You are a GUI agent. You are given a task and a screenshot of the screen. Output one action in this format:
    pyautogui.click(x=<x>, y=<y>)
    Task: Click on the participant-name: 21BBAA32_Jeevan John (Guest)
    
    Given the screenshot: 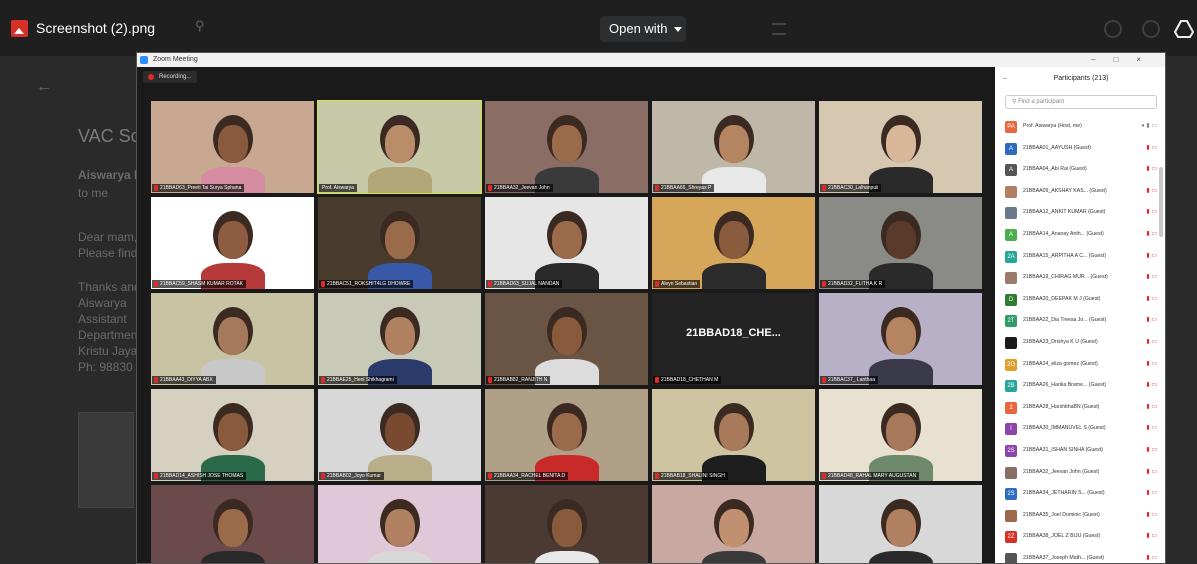 What is the action you would take?
    pyautogui.click(x=1061, y=471)
    